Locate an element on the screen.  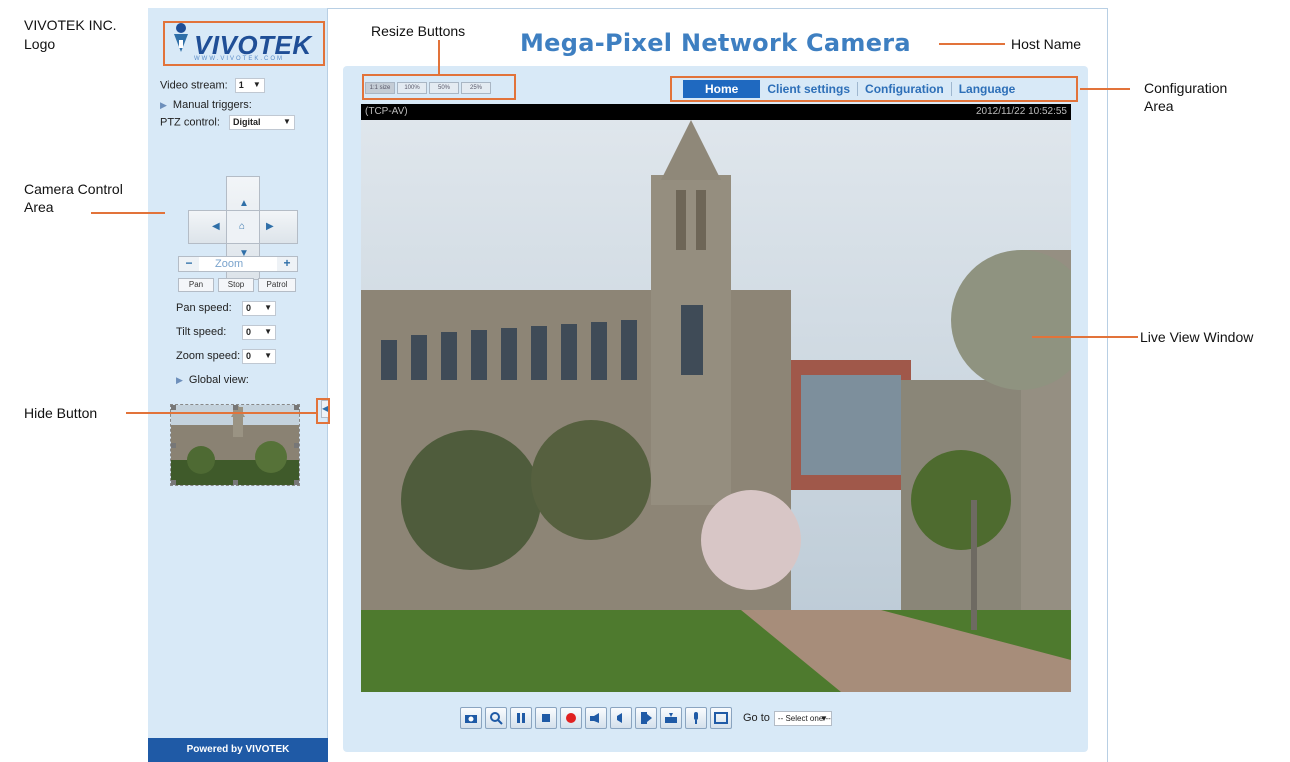
zoom-label: Zoom is located at coordinates (229, 264).